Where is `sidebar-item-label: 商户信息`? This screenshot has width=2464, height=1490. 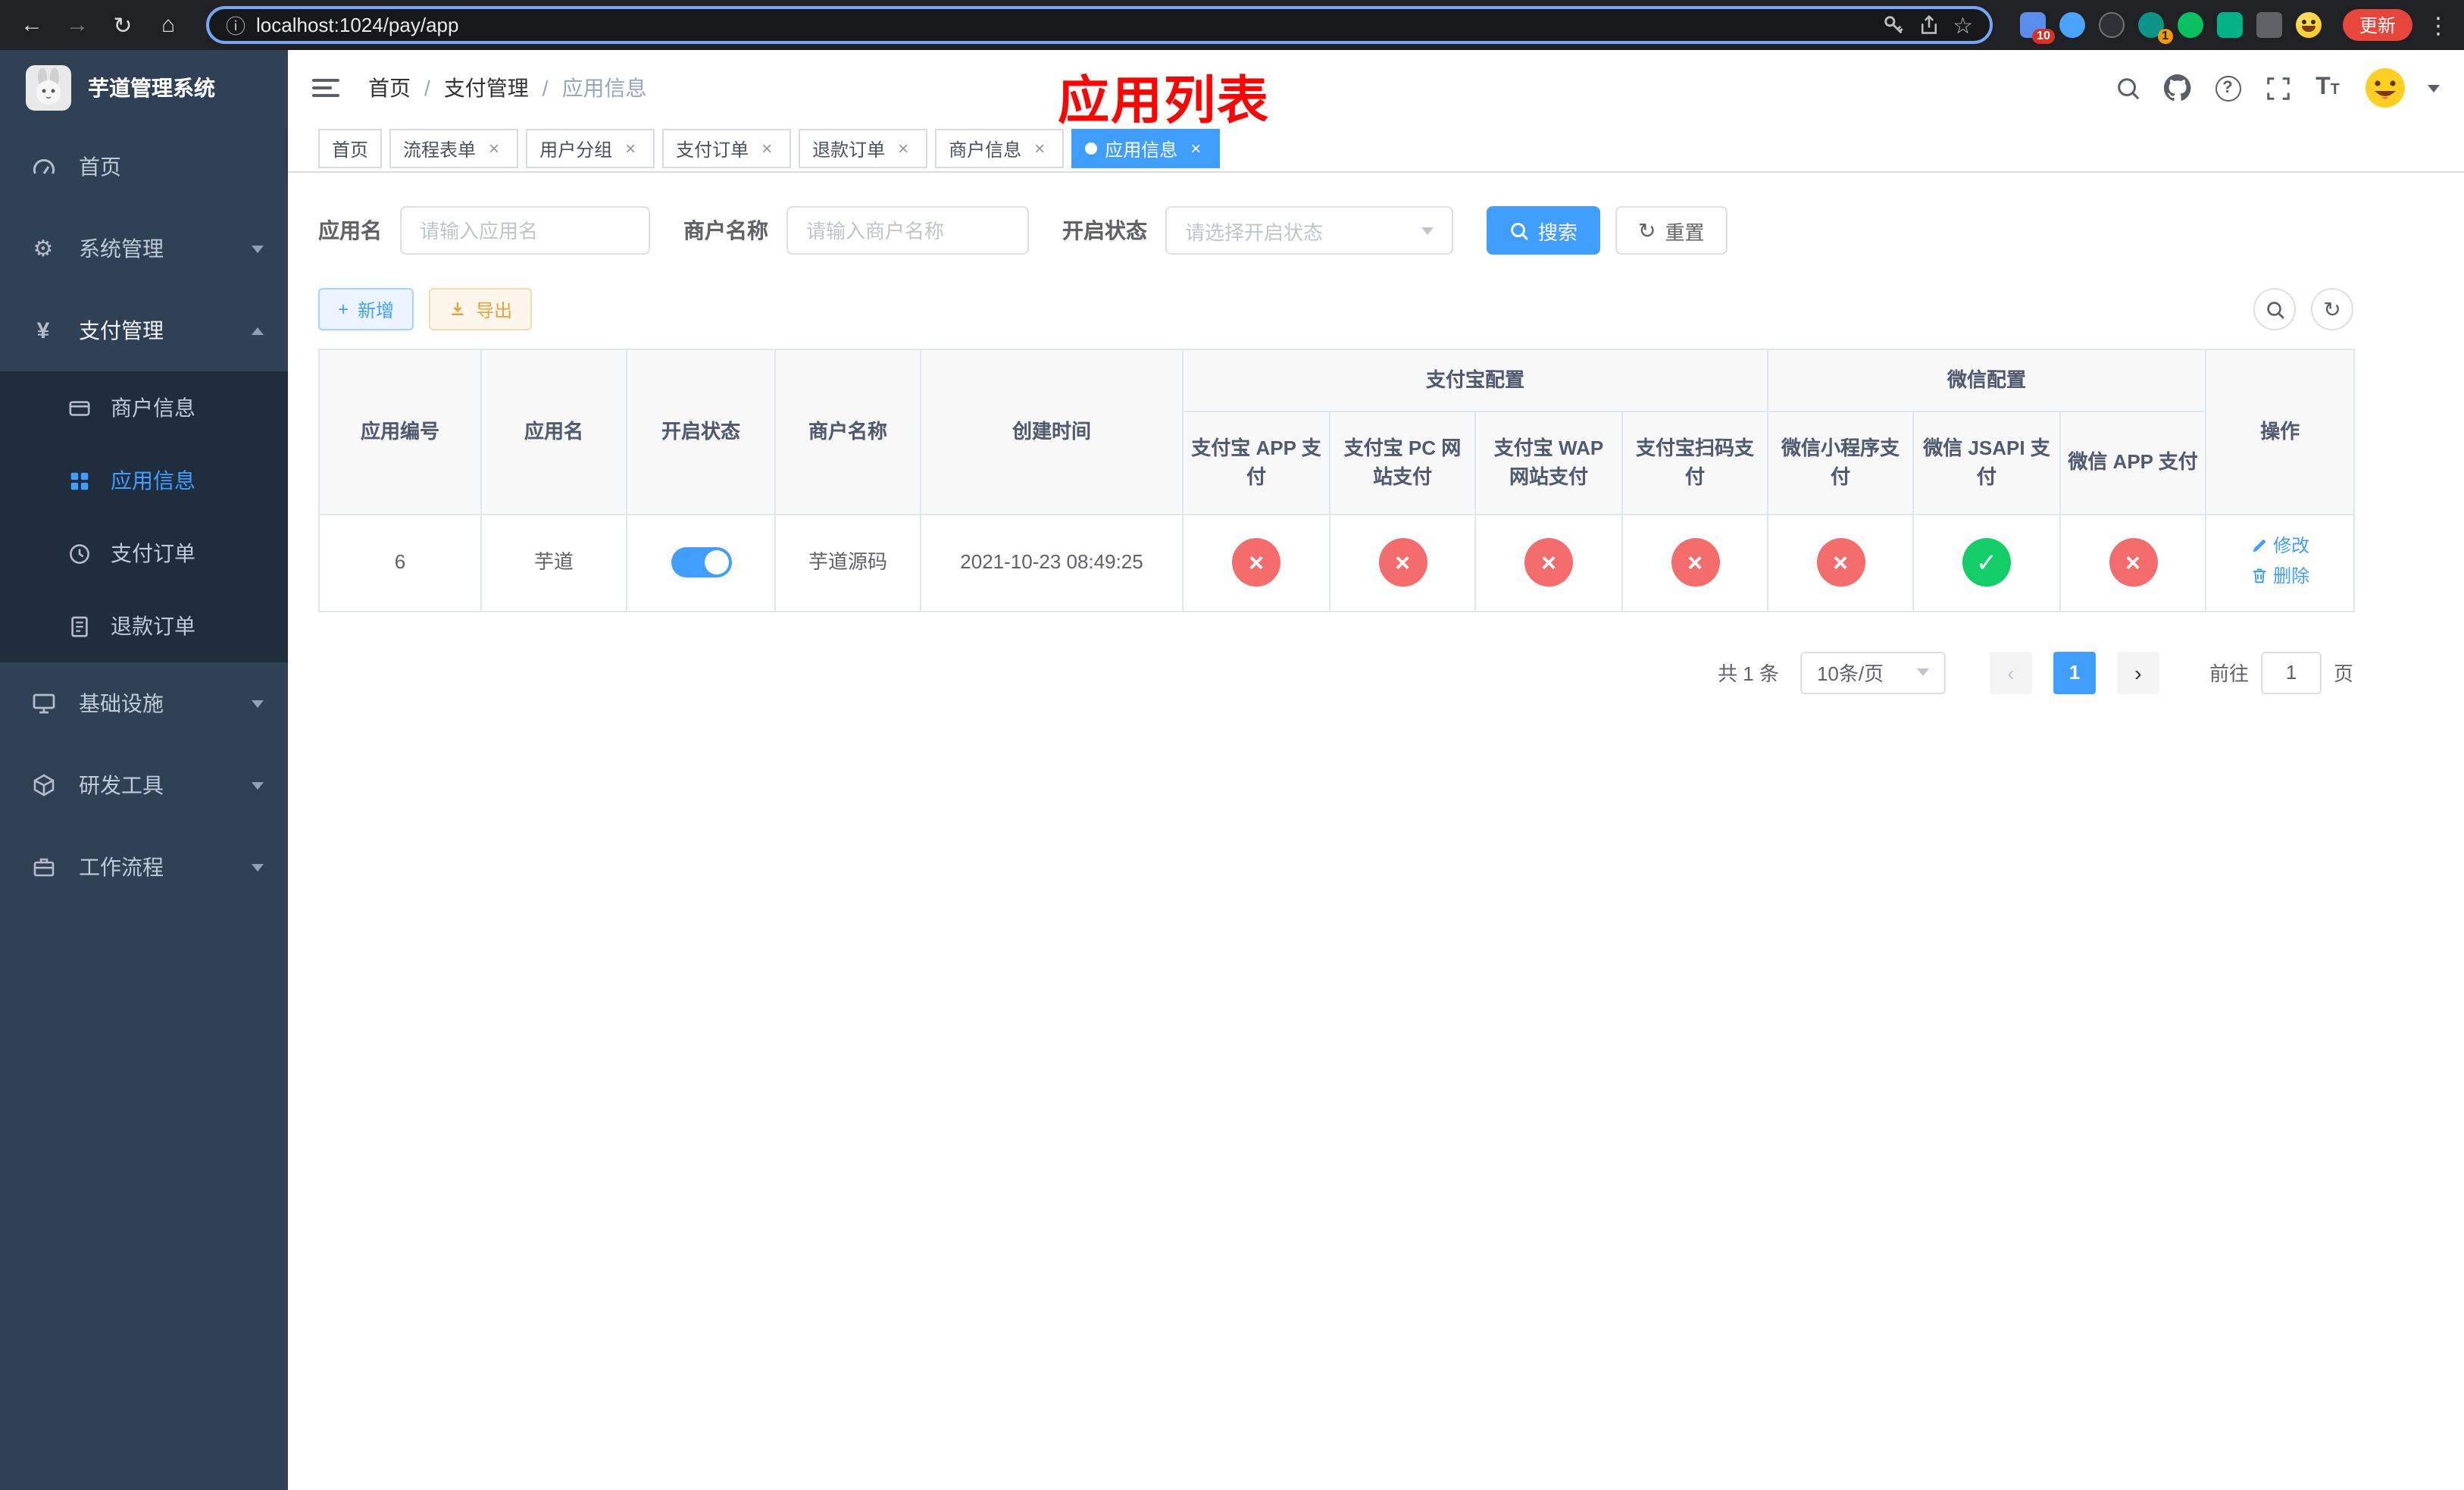 sidebar-item-label: 商户信息 is located at coordinates (153, 408).